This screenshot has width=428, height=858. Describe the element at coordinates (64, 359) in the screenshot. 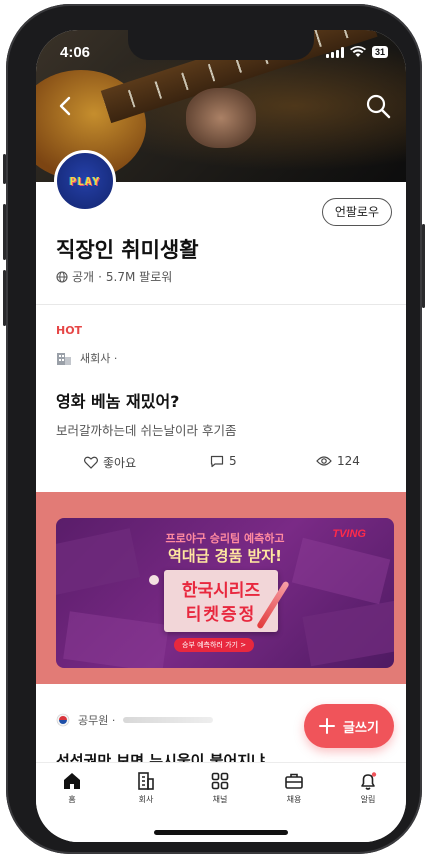

I see `company-logo-icon` at that location.